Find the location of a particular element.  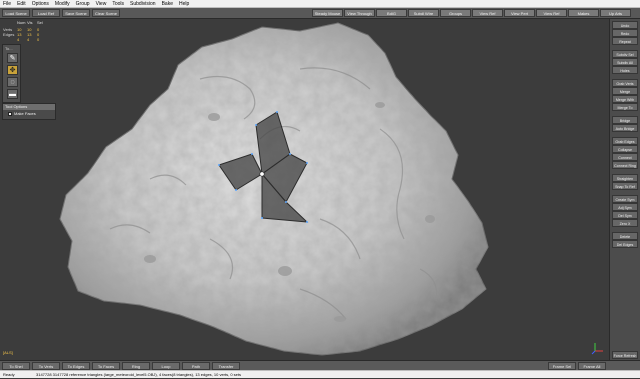

command-adj-sym-button: Adj Sym is located at coordinates (625, 207).